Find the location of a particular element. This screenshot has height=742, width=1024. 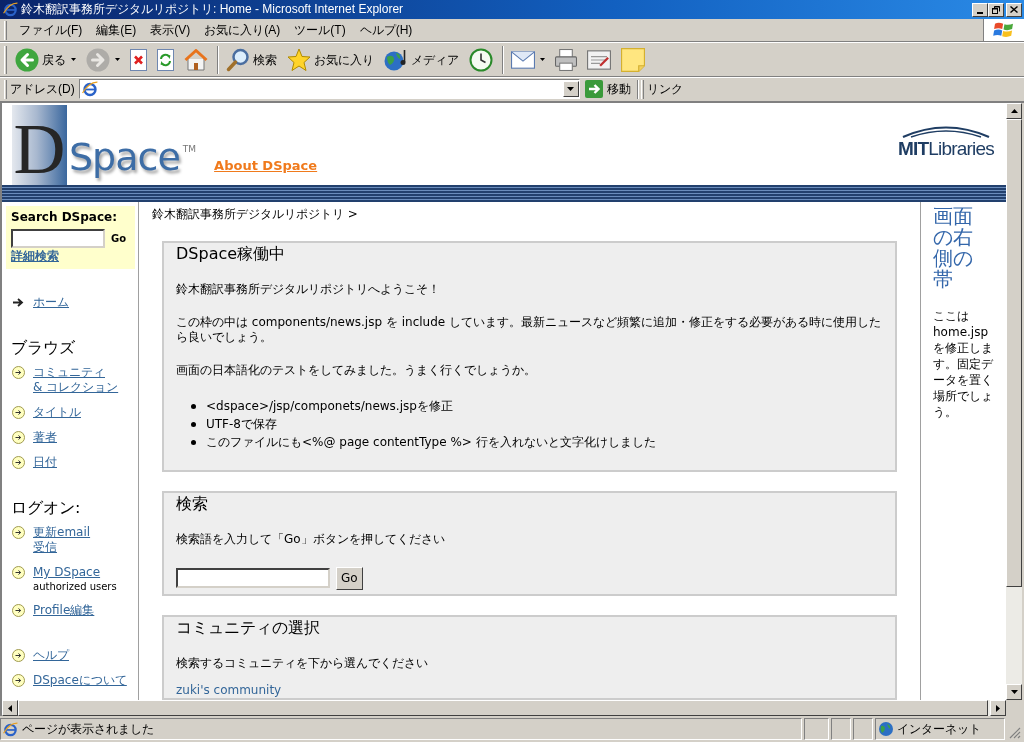

section-heading: ログオン: is located at coordinates (46, 508).